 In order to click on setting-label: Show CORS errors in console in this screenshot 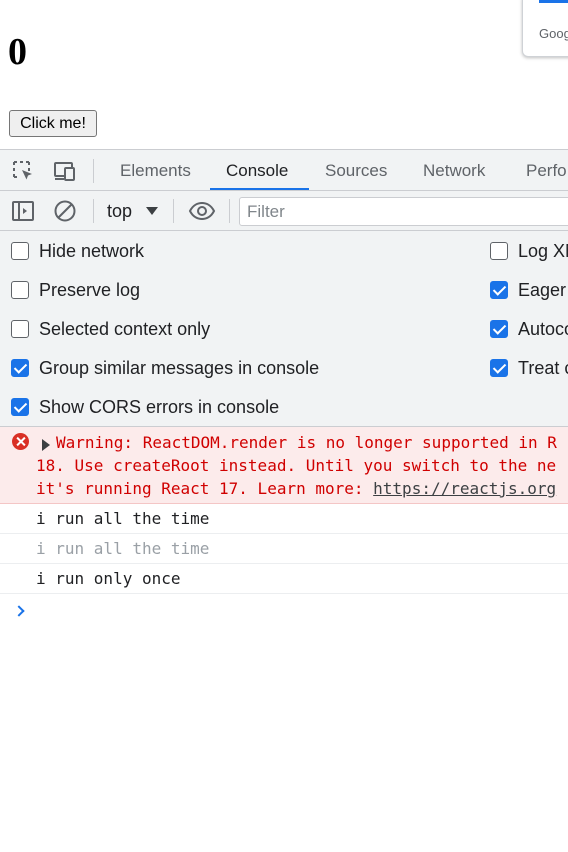, I will do `click(159, 406)`.